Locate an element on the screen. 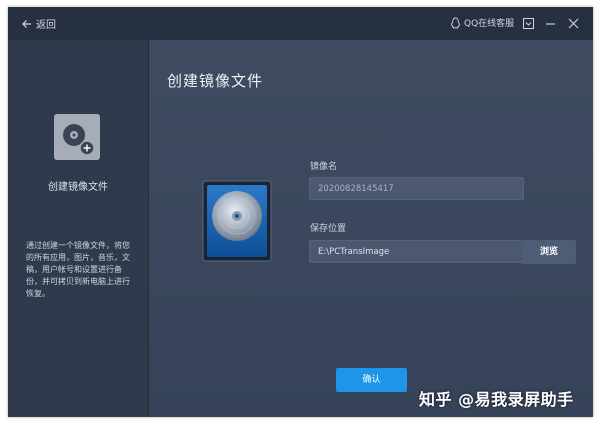 This screenshot has height=424, width=600. sidebar-title: 创建镜像文件 is located at coordinates (78, 187).